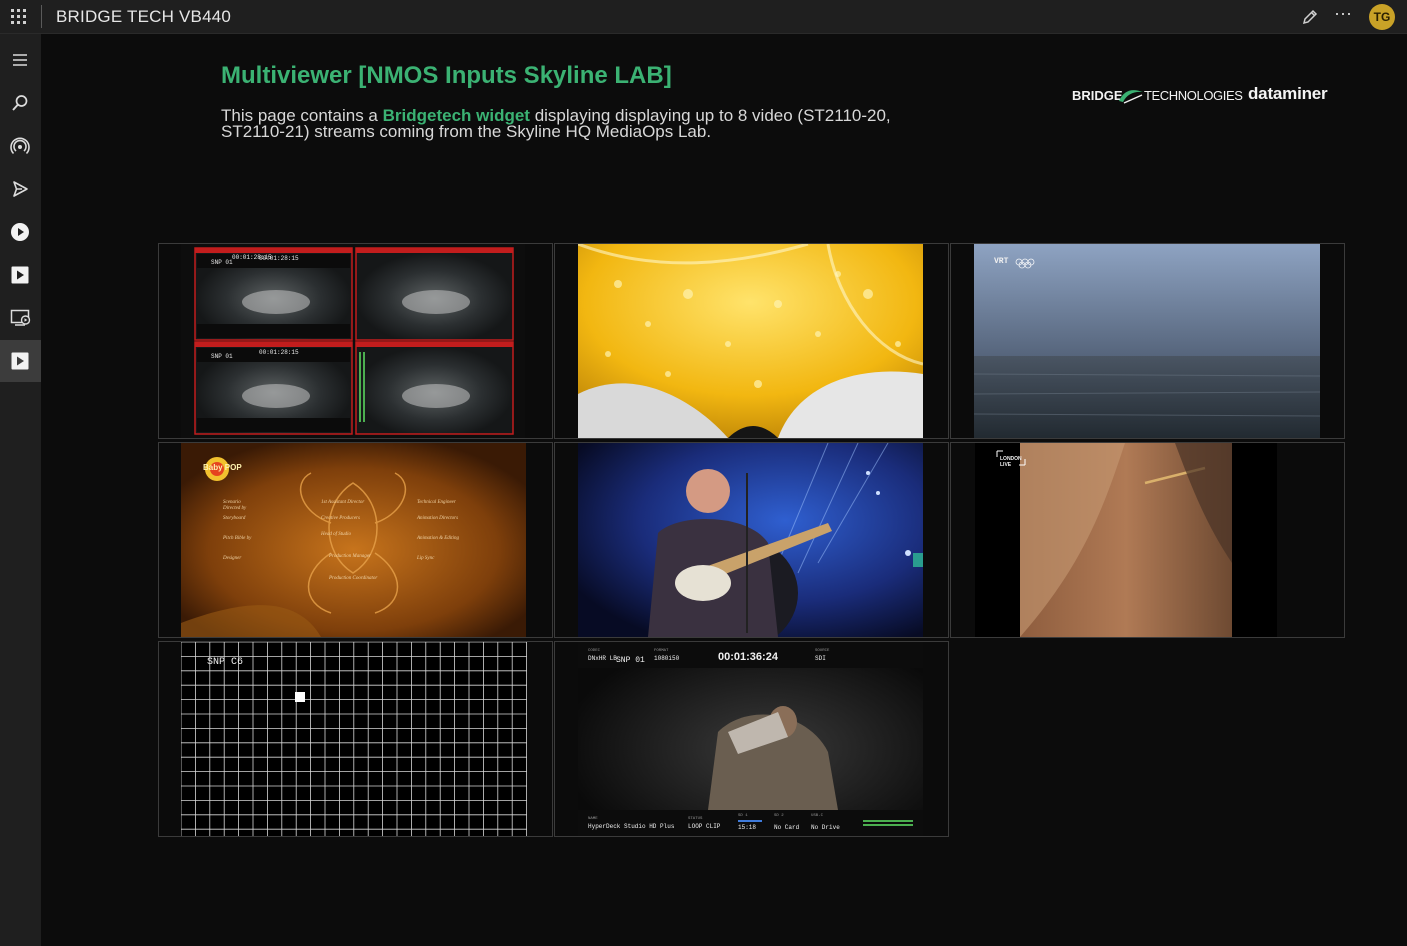 This screenshot has height=946, width=1407. What do you see at coordinates (437, 518) in the screenshot?
I see `svg-text: Animation Directors` at bounding box center [437, 518].